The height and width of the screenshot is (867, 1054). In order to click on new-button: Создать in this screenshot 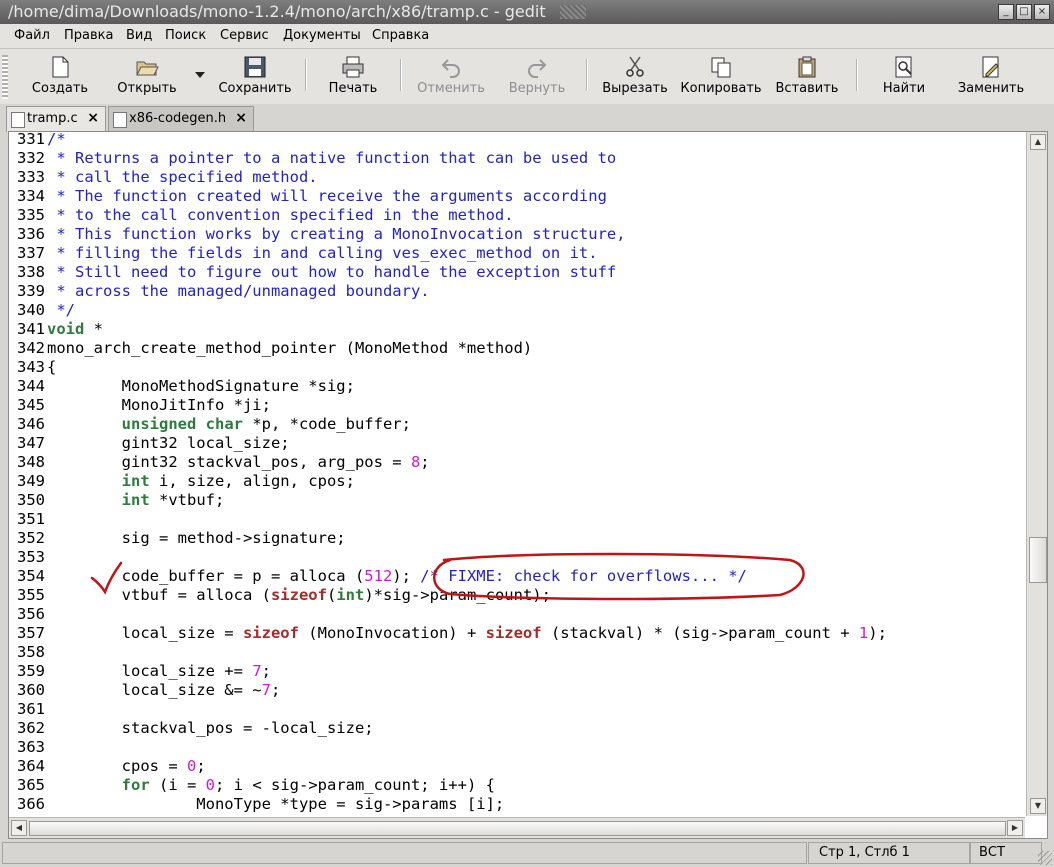, I will do `click(60, 76)`.